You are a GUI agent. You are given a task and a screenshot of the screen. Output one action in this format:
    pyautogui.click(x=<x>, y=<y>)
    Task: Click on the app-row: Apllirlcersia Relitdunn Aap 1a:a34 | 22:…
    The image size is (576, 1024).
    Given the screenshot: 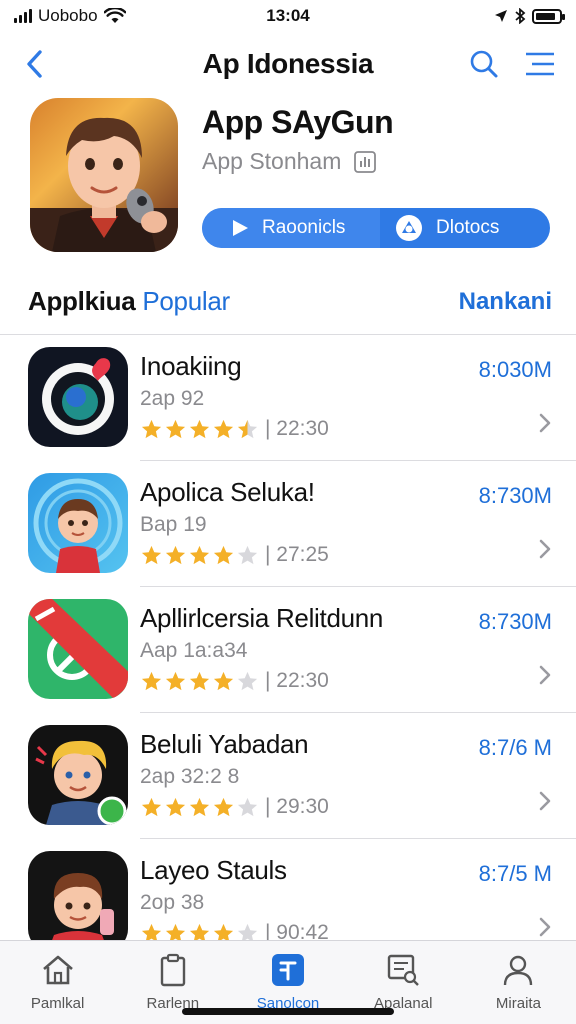 What is the action you would take?
    pyautogui.click(x=288, y=650)
    